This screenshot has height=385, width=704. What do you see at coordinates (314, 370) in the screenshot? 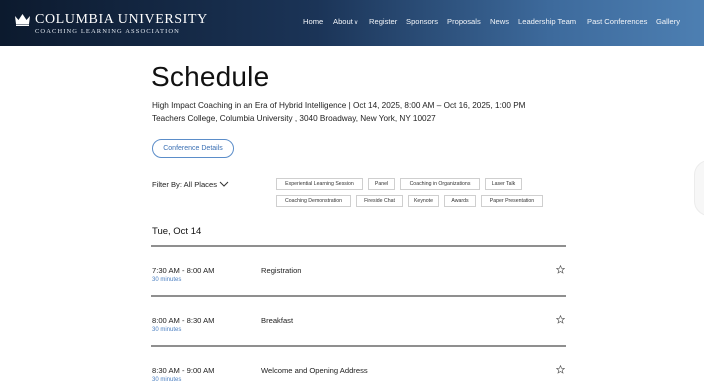
I see `session-title: Welcome and Opening Address` at bounding box center [314, 370].